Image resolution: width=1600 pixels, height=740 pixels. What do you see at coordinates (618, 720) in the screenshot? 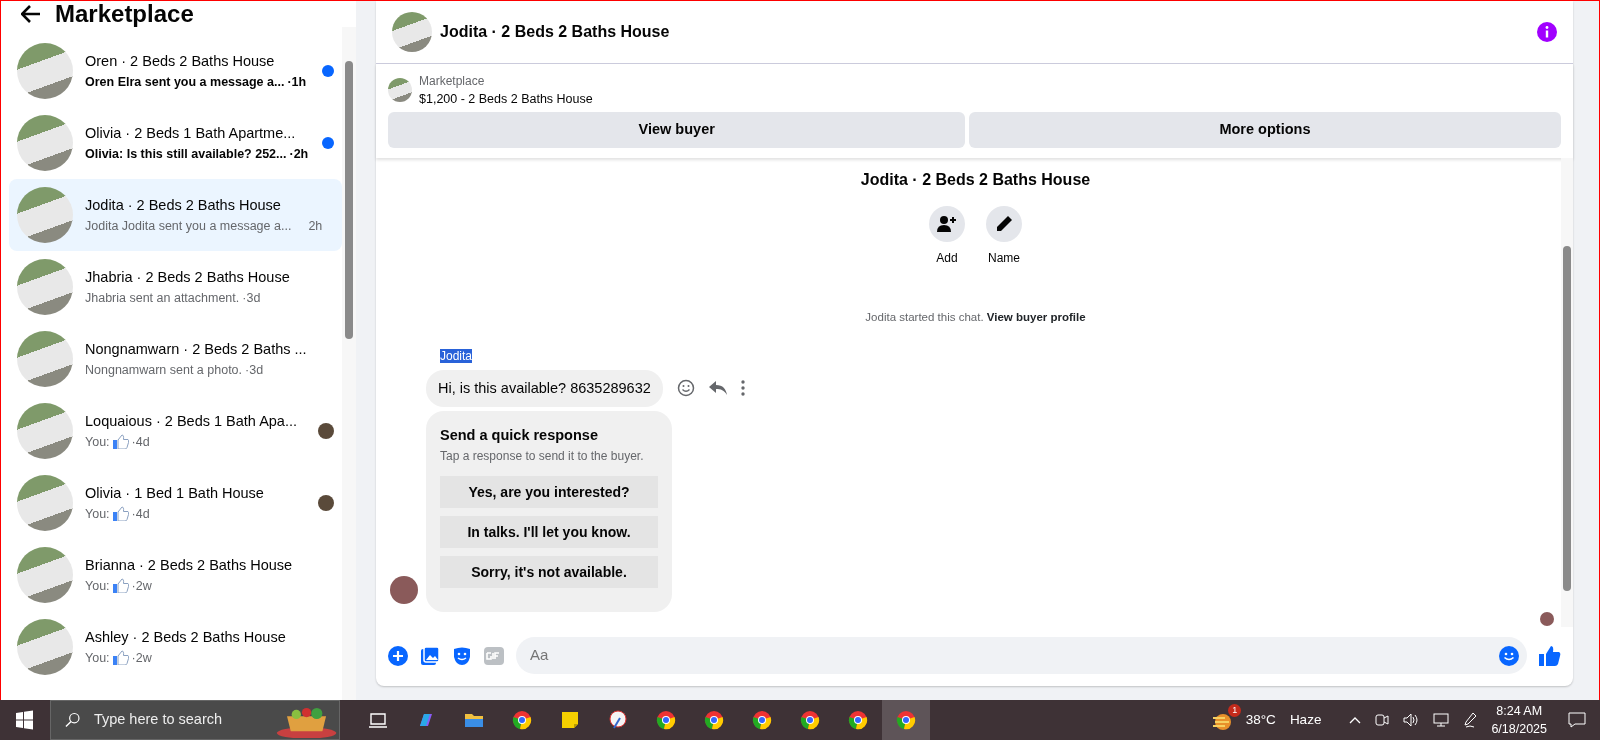
I see `paint-icon` at bounding box center [618, 720].